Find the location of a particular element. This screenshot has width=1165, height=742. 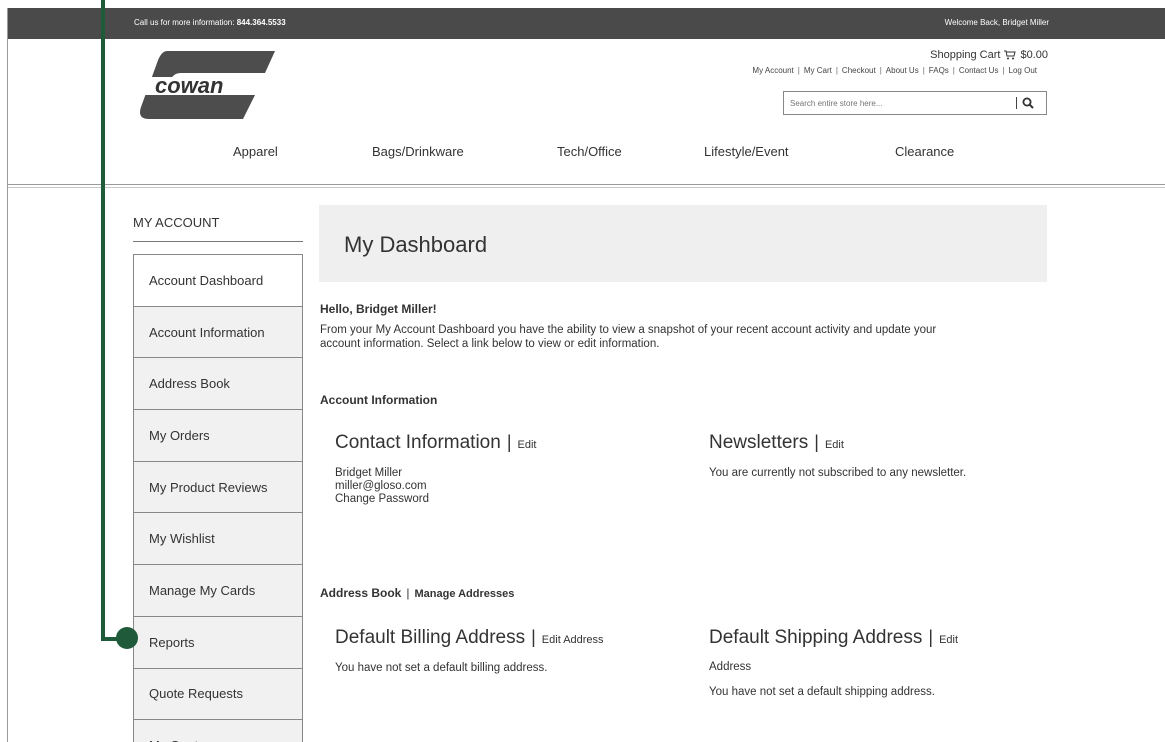

shipping-edit-link: Edit is located at coordinates (948, 640).